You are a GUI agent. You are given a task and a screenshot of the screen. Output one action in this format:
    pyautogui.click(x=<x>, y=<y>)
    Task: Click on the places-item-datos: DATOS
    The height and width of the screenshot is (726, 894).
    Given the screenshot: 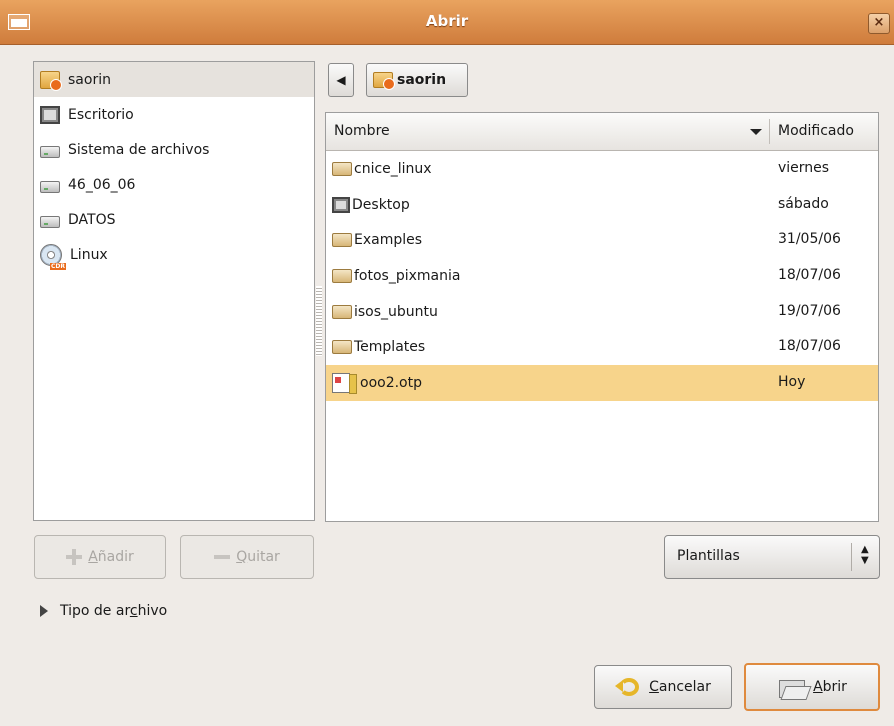 What is the action you would take?
    pyautogui.click(x=174, y=219)
    